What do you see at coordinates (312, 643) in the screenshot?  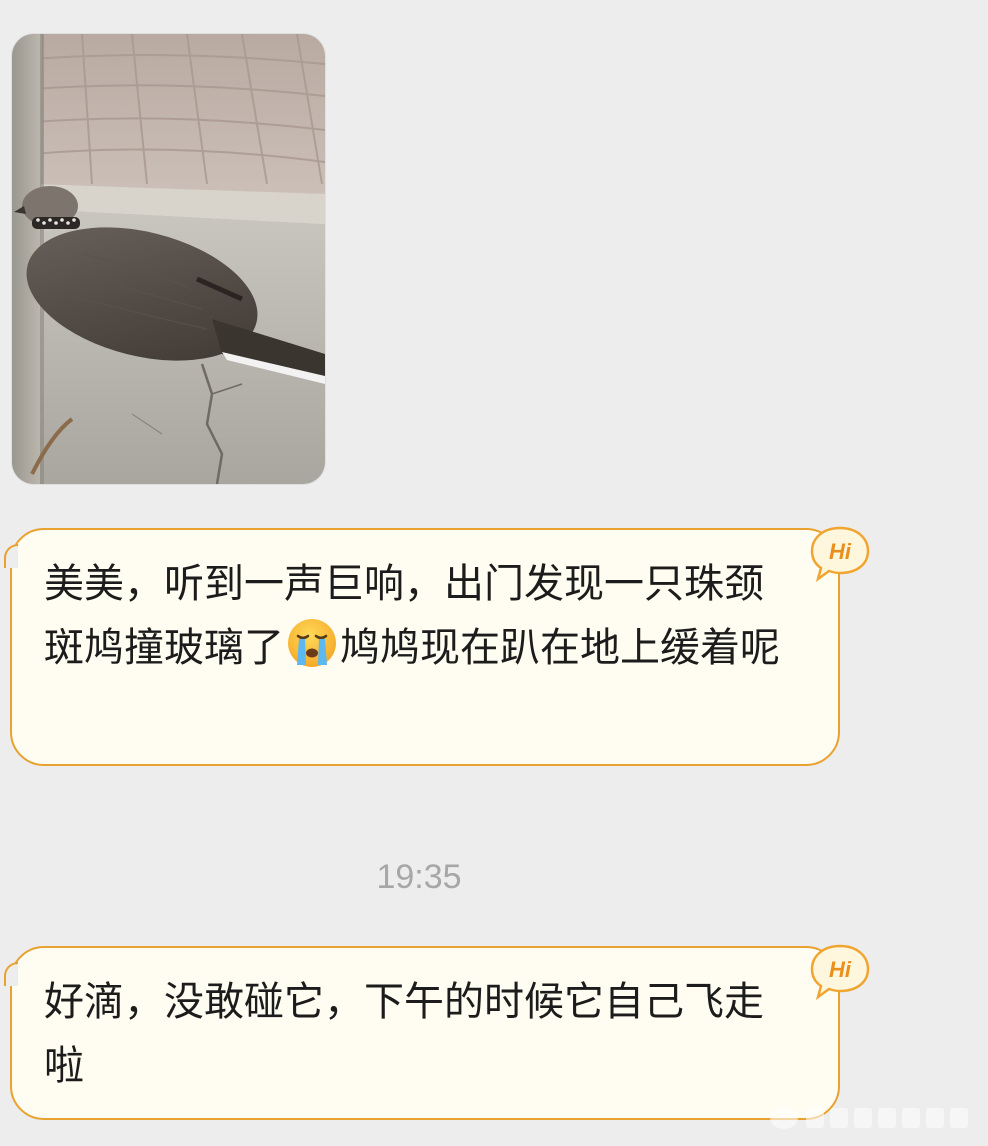 I see `loudly-crying-face-icon` at bounding box center [312, 643].